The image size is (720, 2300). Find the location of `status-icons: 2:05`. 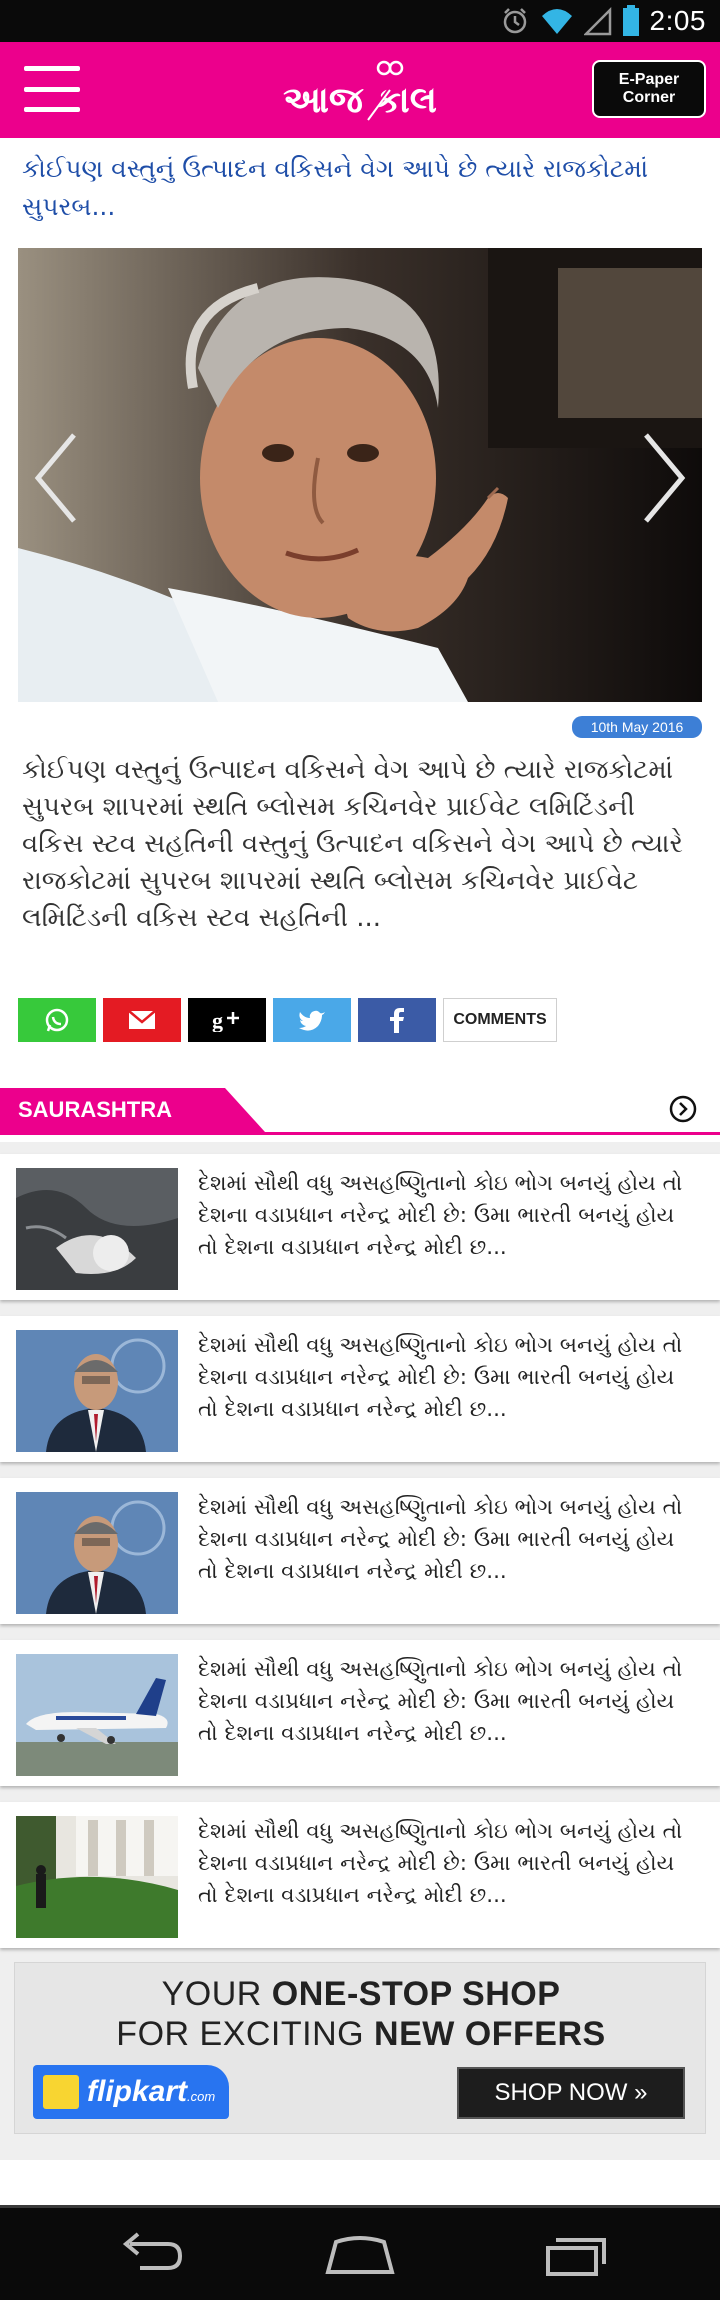

status-icons: 2:05 is located at coordinates (603, 21).